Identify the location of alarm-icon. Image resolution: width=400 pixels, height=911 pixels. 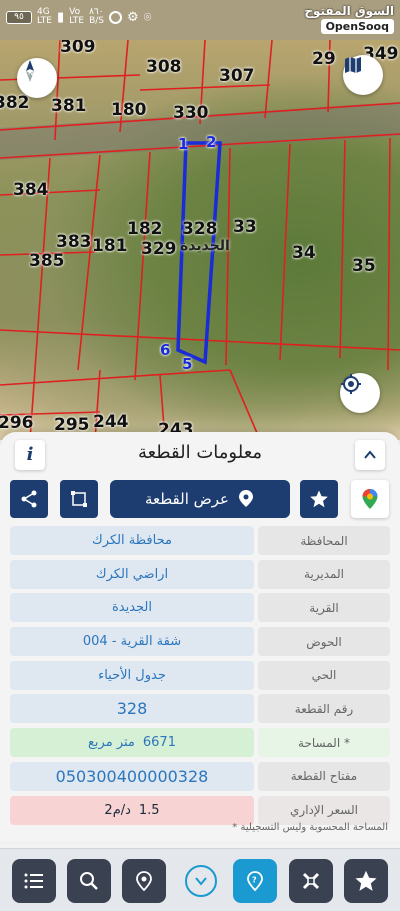
(116, 17).